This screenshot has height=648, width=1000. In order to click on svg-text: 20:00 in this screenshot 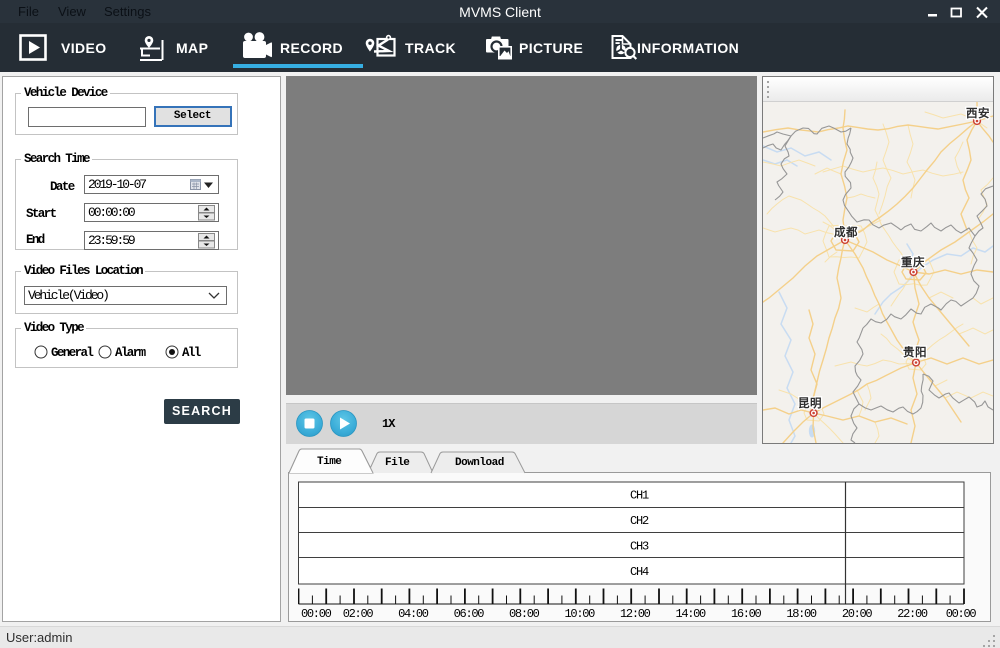, I will do `click(857, 614)`.